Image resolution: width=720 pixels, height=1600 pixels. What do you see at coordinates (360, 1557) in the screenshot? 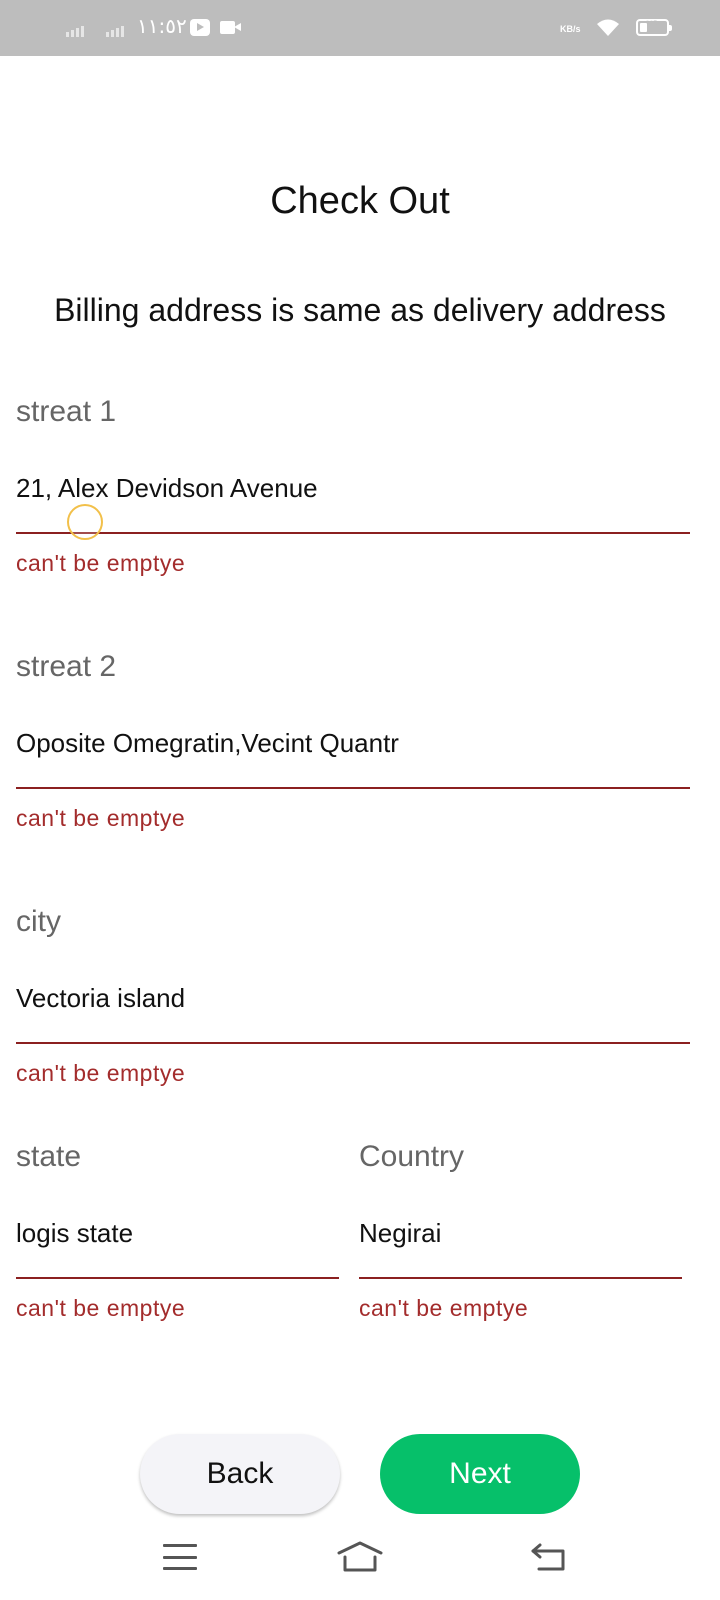
I see `home-icon` at bounding box center [360, 1557].